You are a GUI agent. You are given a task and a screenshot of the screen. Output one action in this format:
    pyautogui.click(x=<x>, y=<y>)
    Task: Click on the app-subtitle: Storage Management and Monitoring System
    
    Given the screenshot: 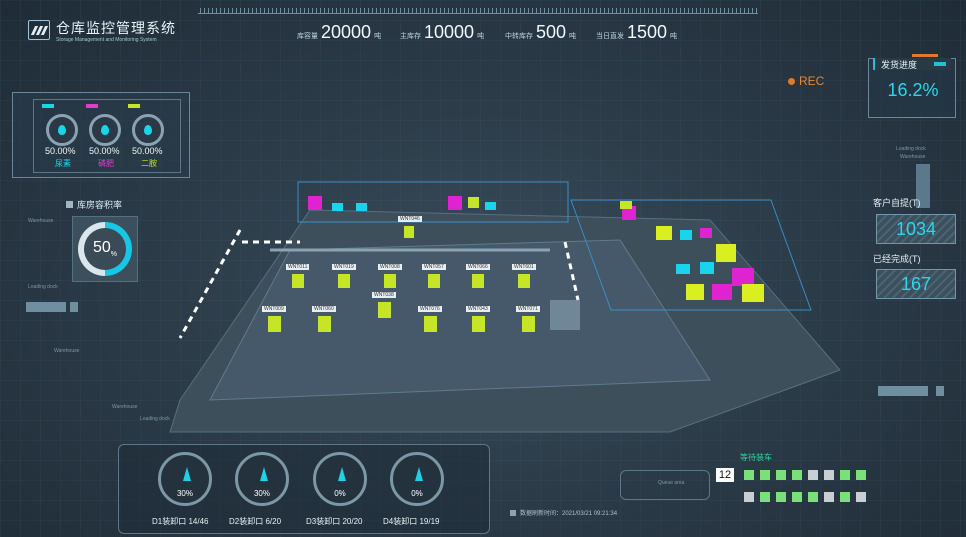 What is the action you would take?
    pyautogui.click(x=106, y=40)
    